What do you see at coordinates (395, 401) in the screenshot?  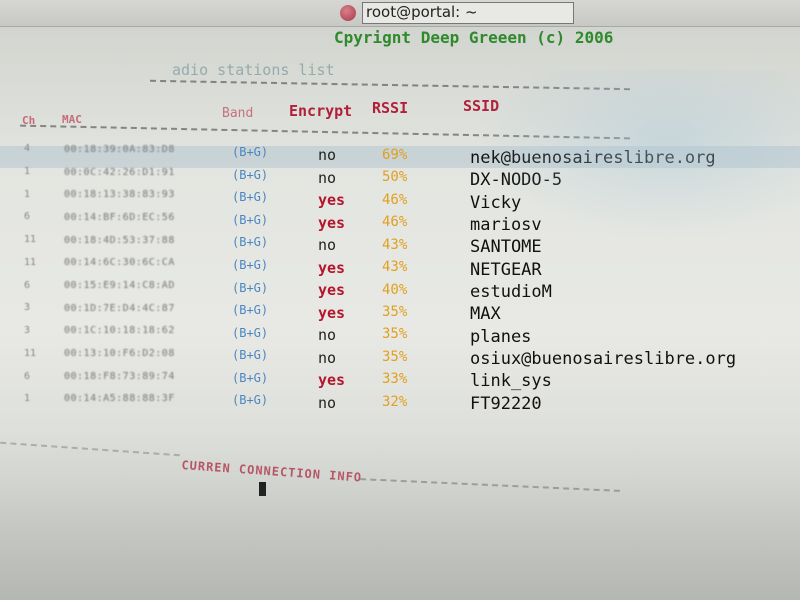 I see `row-rssi: 32%` at bounding box center [395, 401].